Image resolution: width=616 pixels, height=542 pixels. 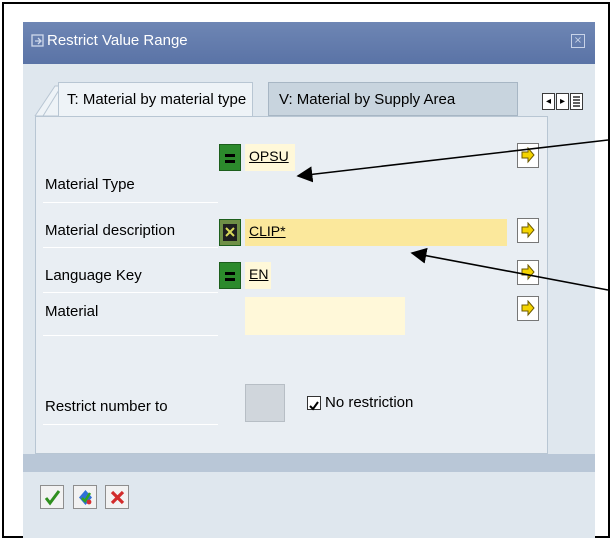 What do you see at coordinates (309, 43) in the screenshot?
I see `title-bar: Restrict Value Range ×` at bounding box center [309, 43].